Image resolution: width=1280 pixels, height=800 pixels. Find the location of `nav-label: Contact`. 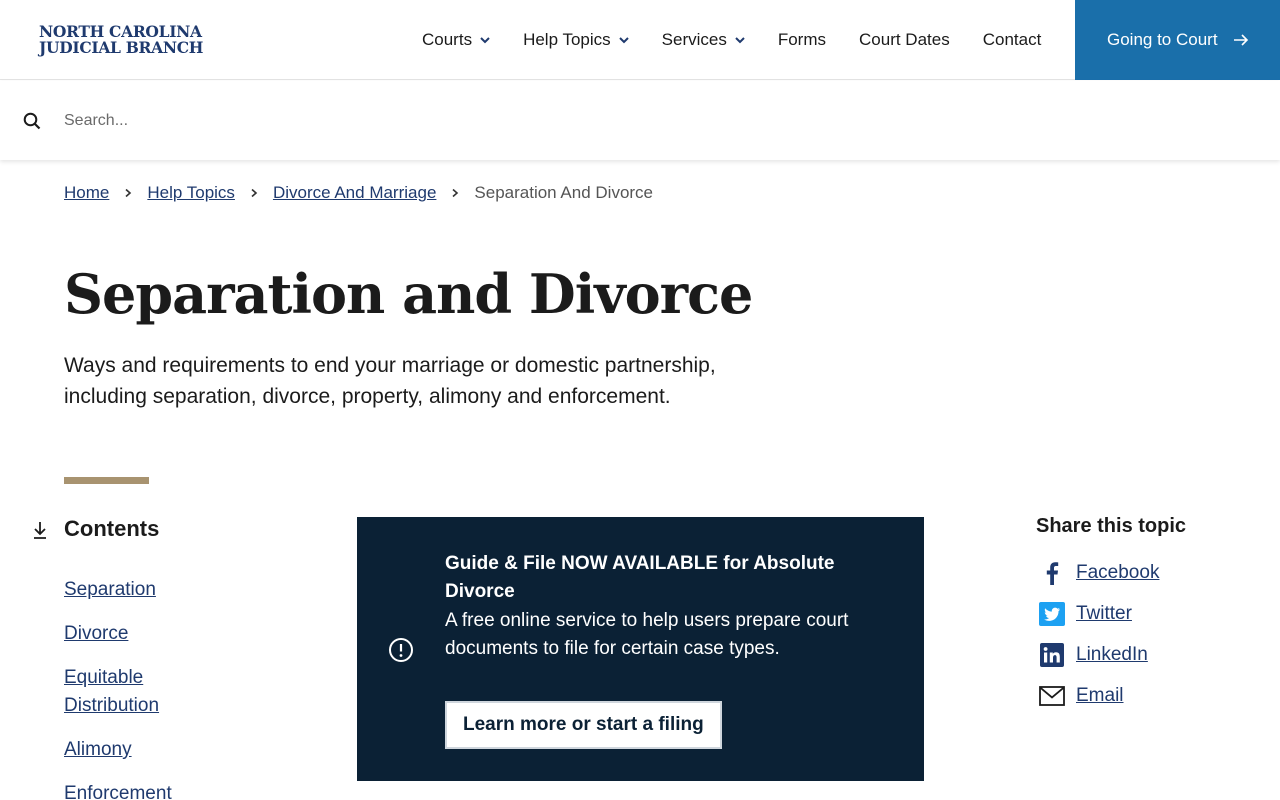

nav-label: Contact is located at coordinates (1012, 39).